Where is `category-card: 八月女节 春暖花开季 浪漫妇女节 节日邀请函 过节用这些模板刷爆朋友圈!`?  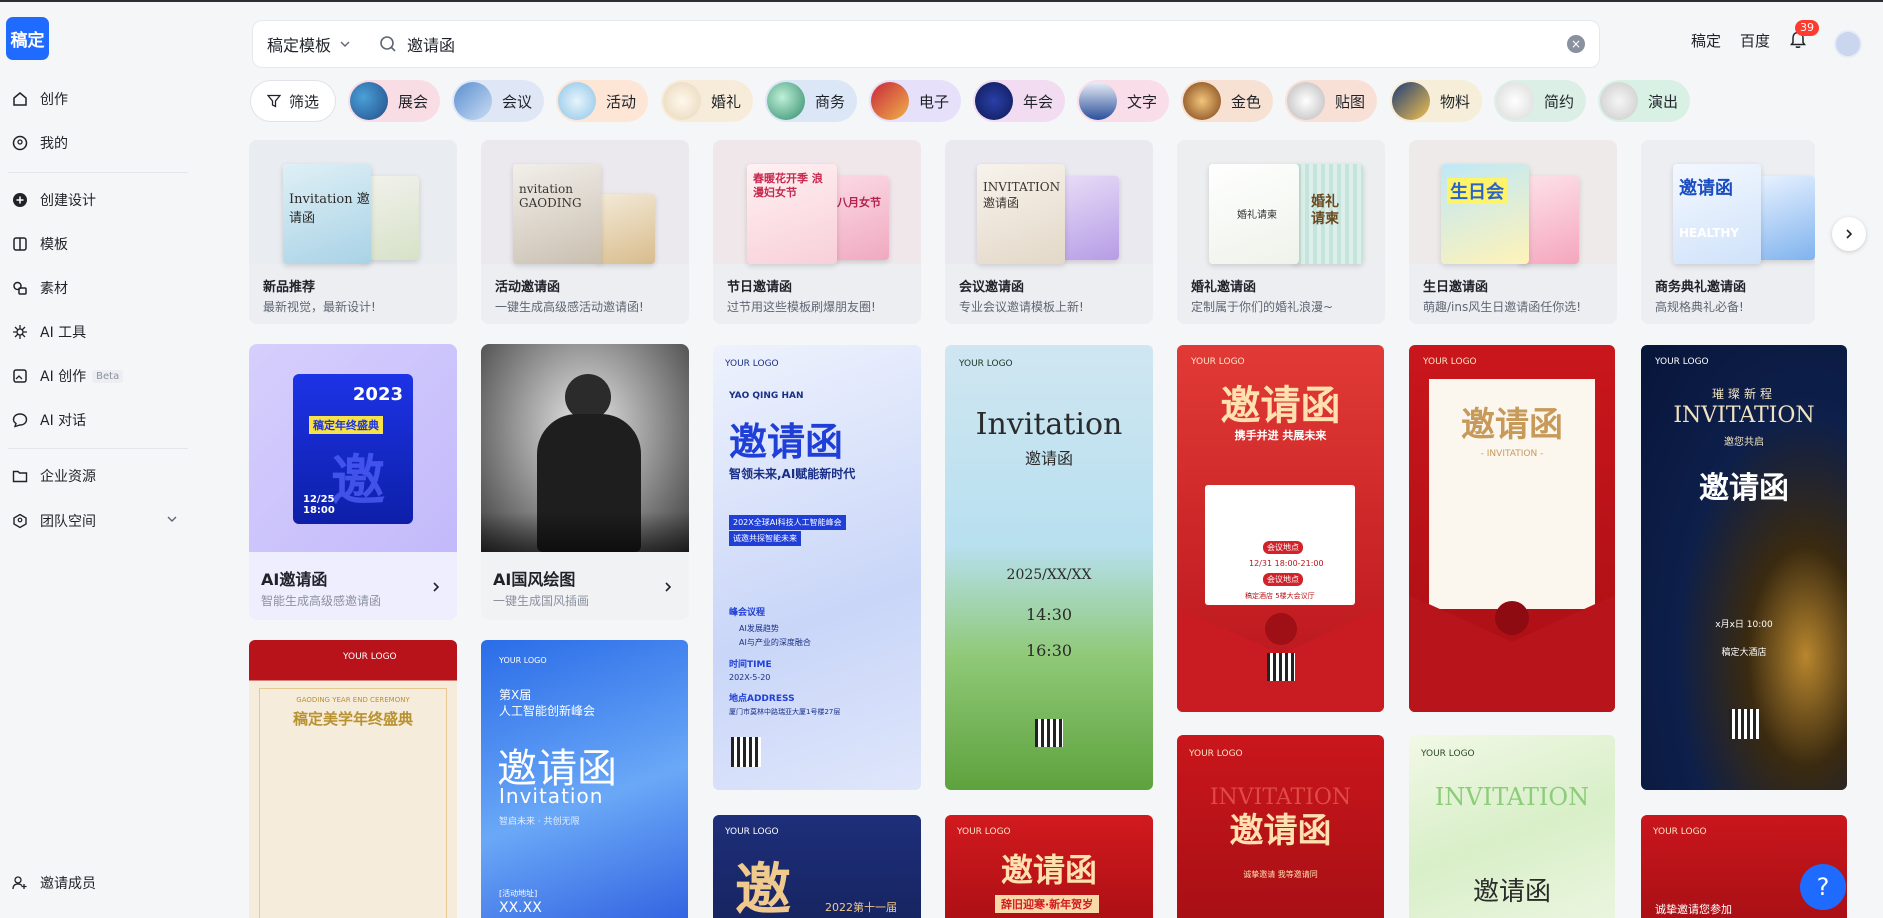
category-card: 八月女节 春暖花开季 浪漫妇女节 节日邀请函 过节用这些模板刷爆朋友圈! is located at coordinates (817, 232).